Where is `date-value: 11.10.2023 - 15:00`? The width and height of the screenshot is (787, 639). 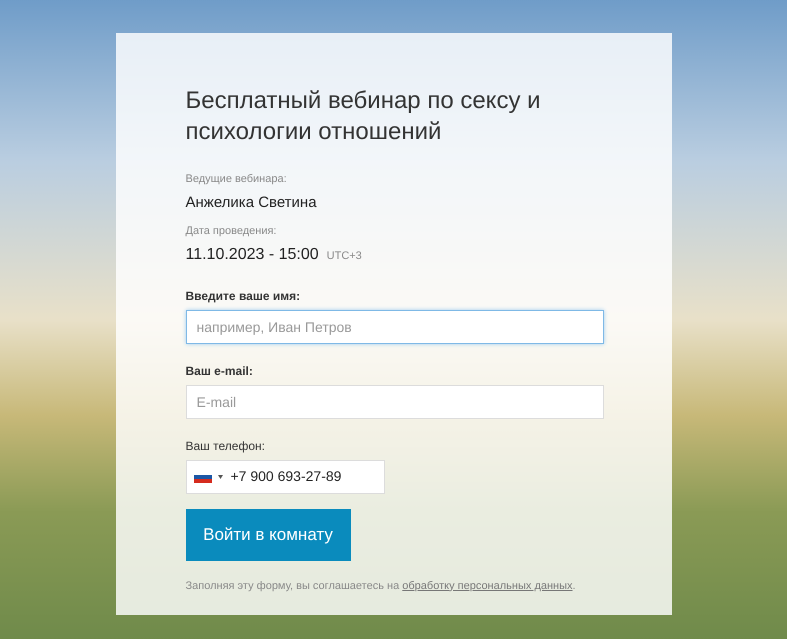
date-value: 11.10.2023 - 15:00 is located at coordinates (252, 254).